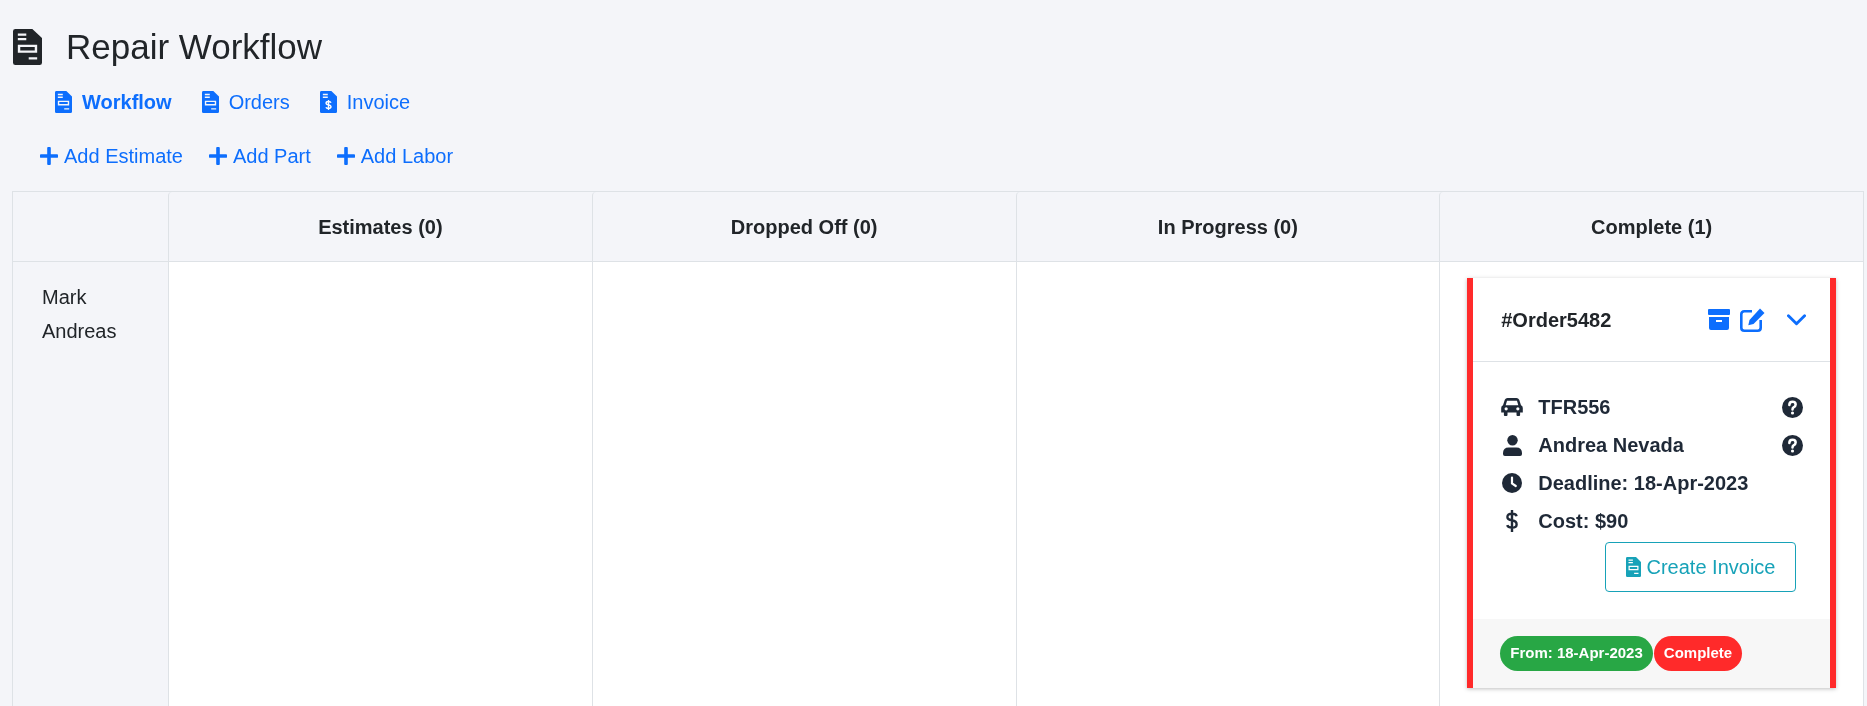  Describe the element at coordinates (395, 156) in the screenshot. I see `add-link: Add Labor` at that location.